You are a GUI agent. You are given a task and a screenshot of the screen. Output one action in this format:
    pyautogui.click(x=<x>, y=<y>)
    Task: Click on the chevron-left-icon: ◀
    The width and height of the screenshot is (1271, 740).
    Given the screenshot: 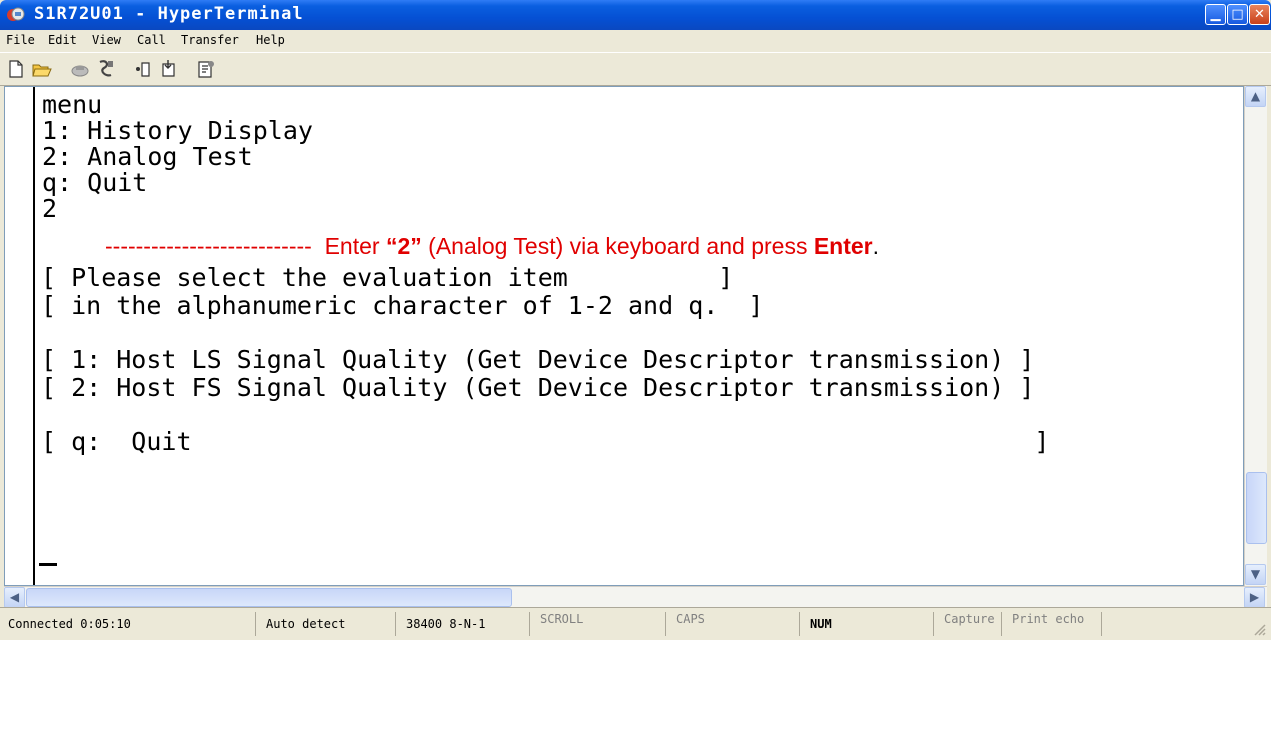 What is the action you would take?
    pyautogui.click(x=14, y=597)
    